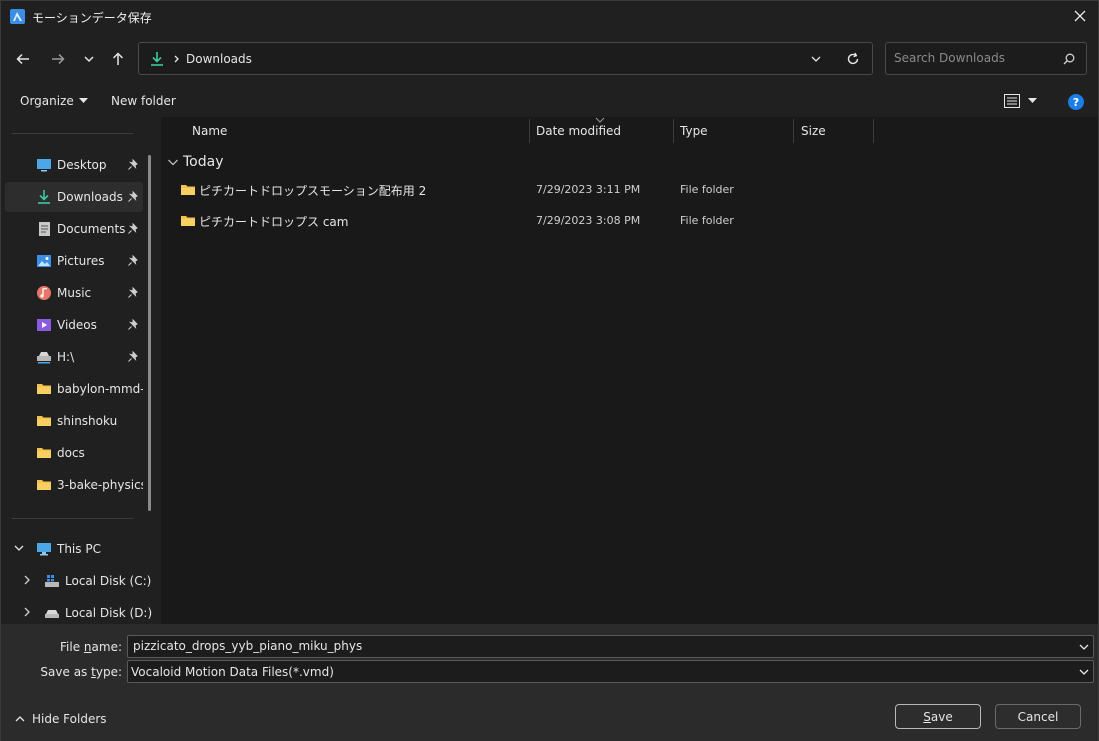 The height and width of the screenshot is (741, 1099). What do you see at coordinates (44, 549) in the screenshot?
I see `computer-icon` at bounding box center [44, 549].